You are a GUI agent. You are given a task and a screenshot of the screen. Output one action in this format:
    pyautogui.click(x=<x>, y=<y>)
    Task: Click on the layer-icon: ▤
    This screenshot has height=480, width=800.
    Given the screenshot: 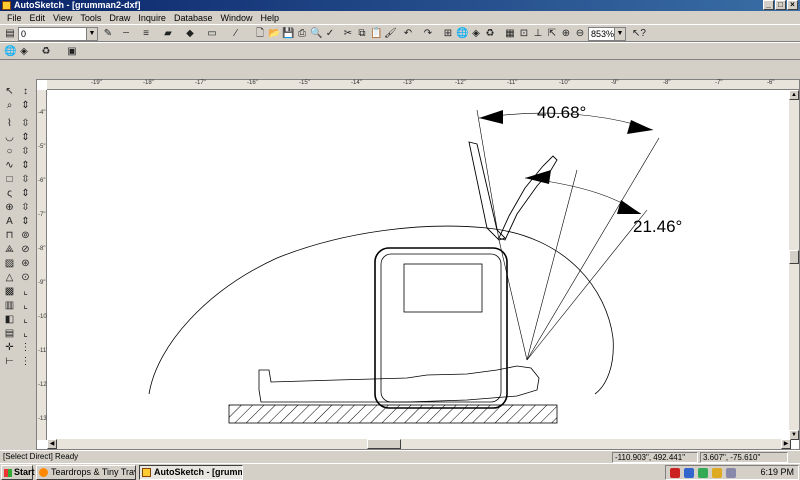 What is the action you would take?
    pyautogui.click(x=10, y=34)
    